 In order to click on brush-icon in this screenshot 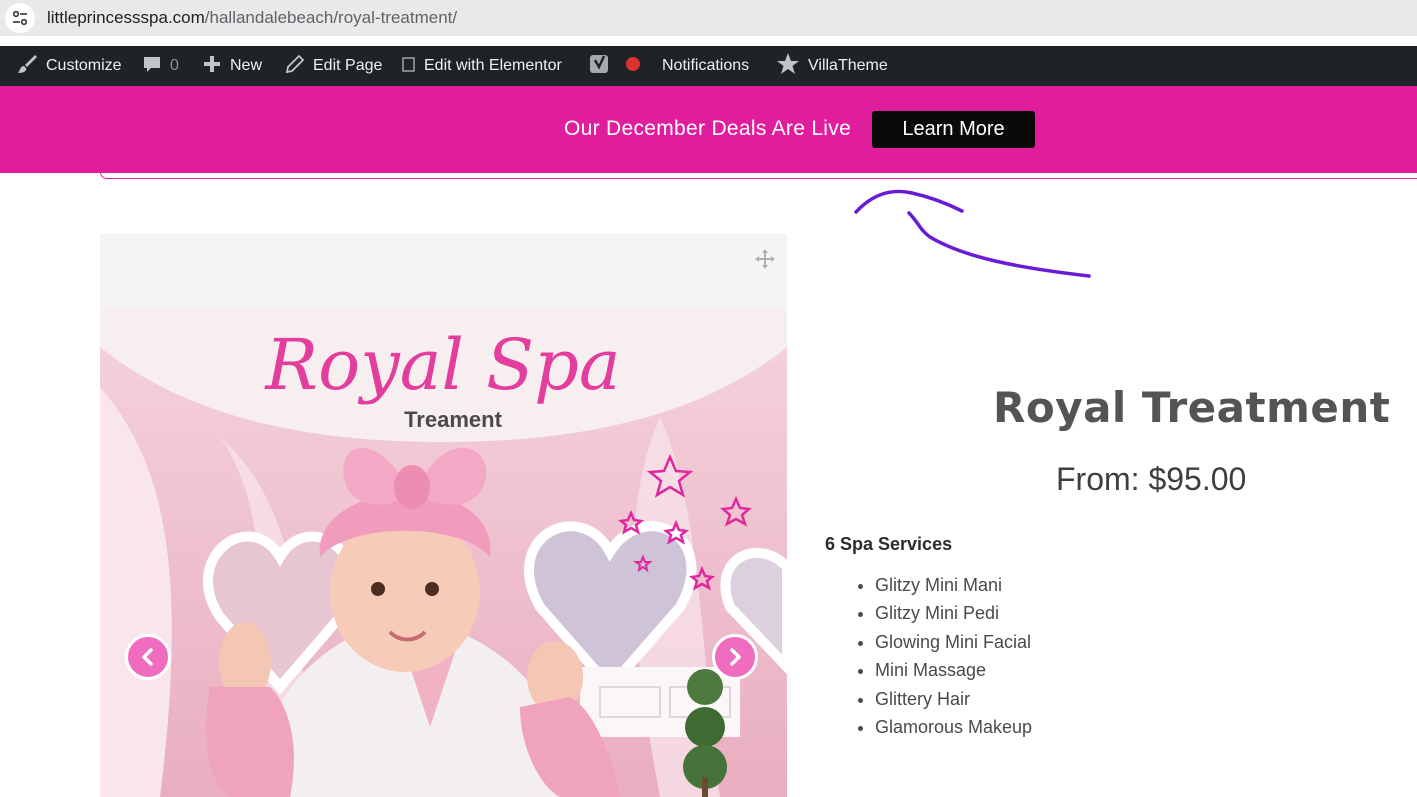, I will do `click(27, 66)`.